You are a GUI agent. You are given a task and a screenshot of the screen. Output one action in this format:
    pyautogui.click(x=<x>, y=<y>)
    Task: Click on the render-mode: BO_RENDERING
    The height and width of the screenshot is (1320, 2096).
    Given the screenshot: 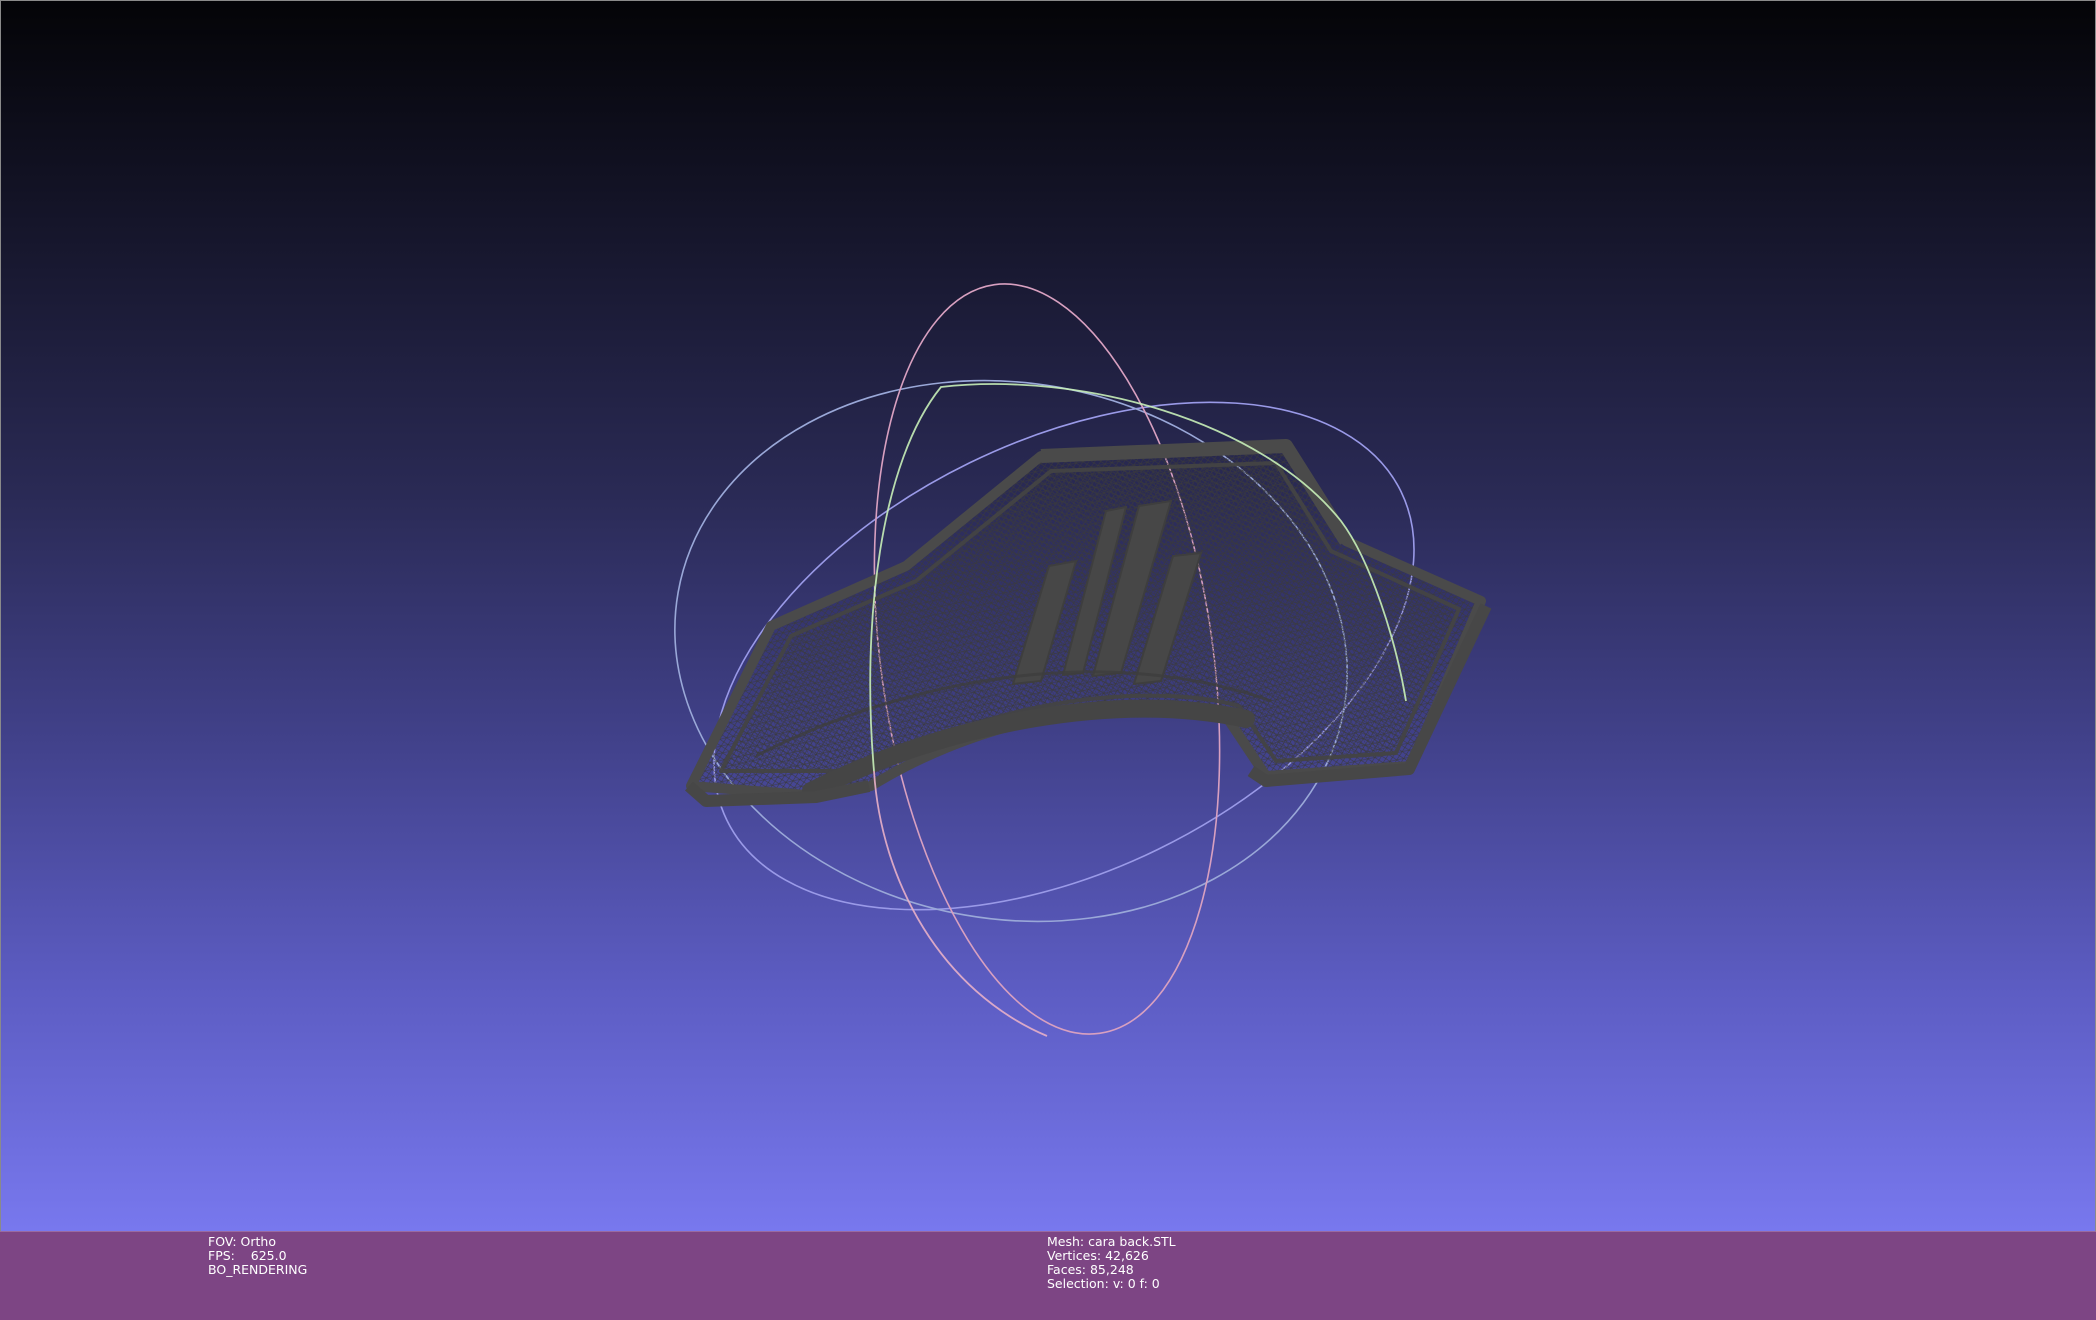 What is the action you would take?
    pyautogui.click(x=258, y=1269)
    